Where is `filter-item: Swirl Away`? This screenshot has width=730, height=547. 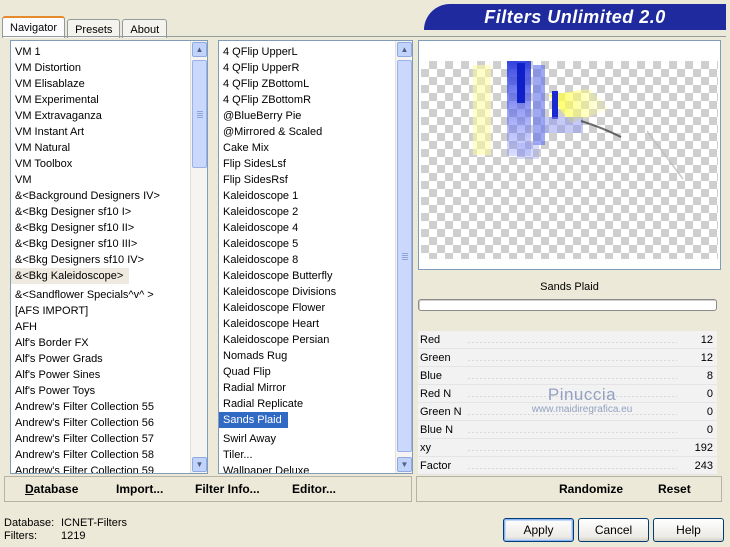
filter-item: Swirl Away is located at coordinates (306, 439).